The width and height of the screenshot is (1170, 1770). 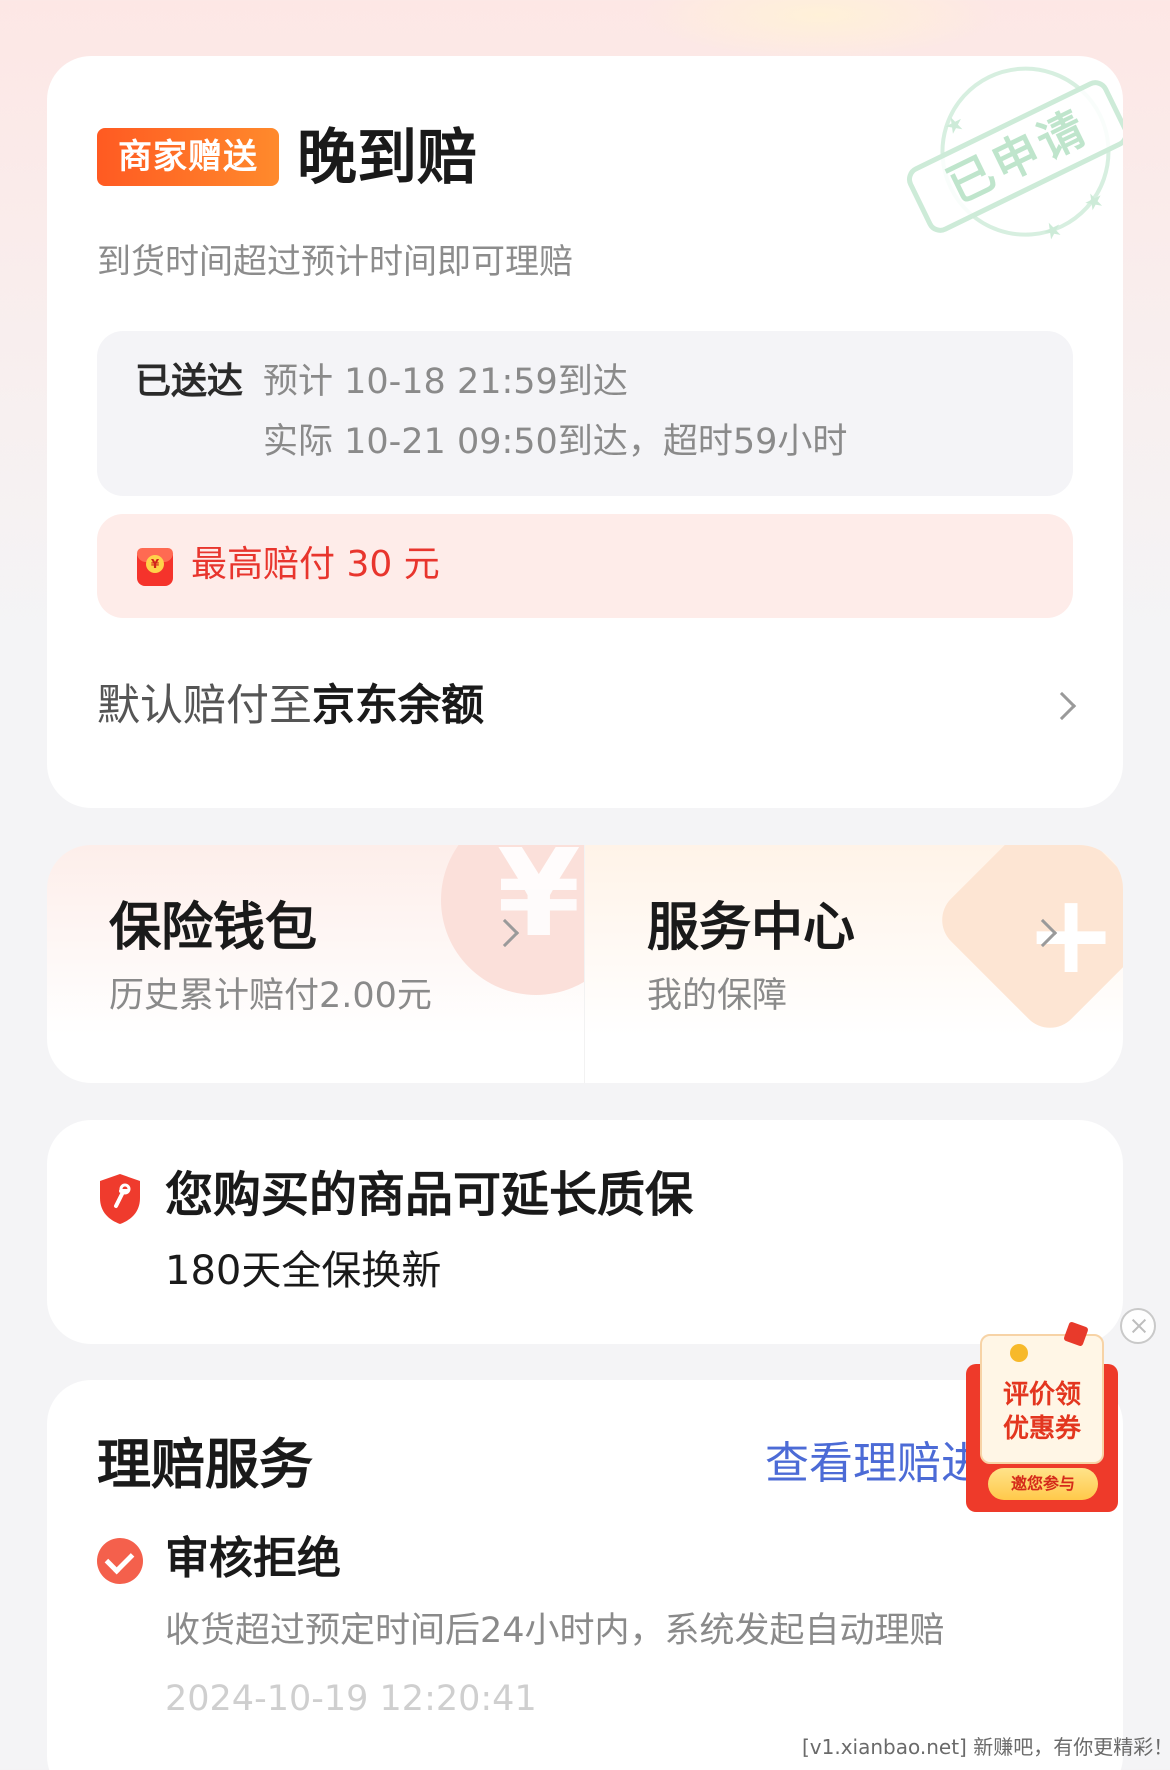 I want to click on claim-service-title: 理赔服务, so click(x=205, y=1464).